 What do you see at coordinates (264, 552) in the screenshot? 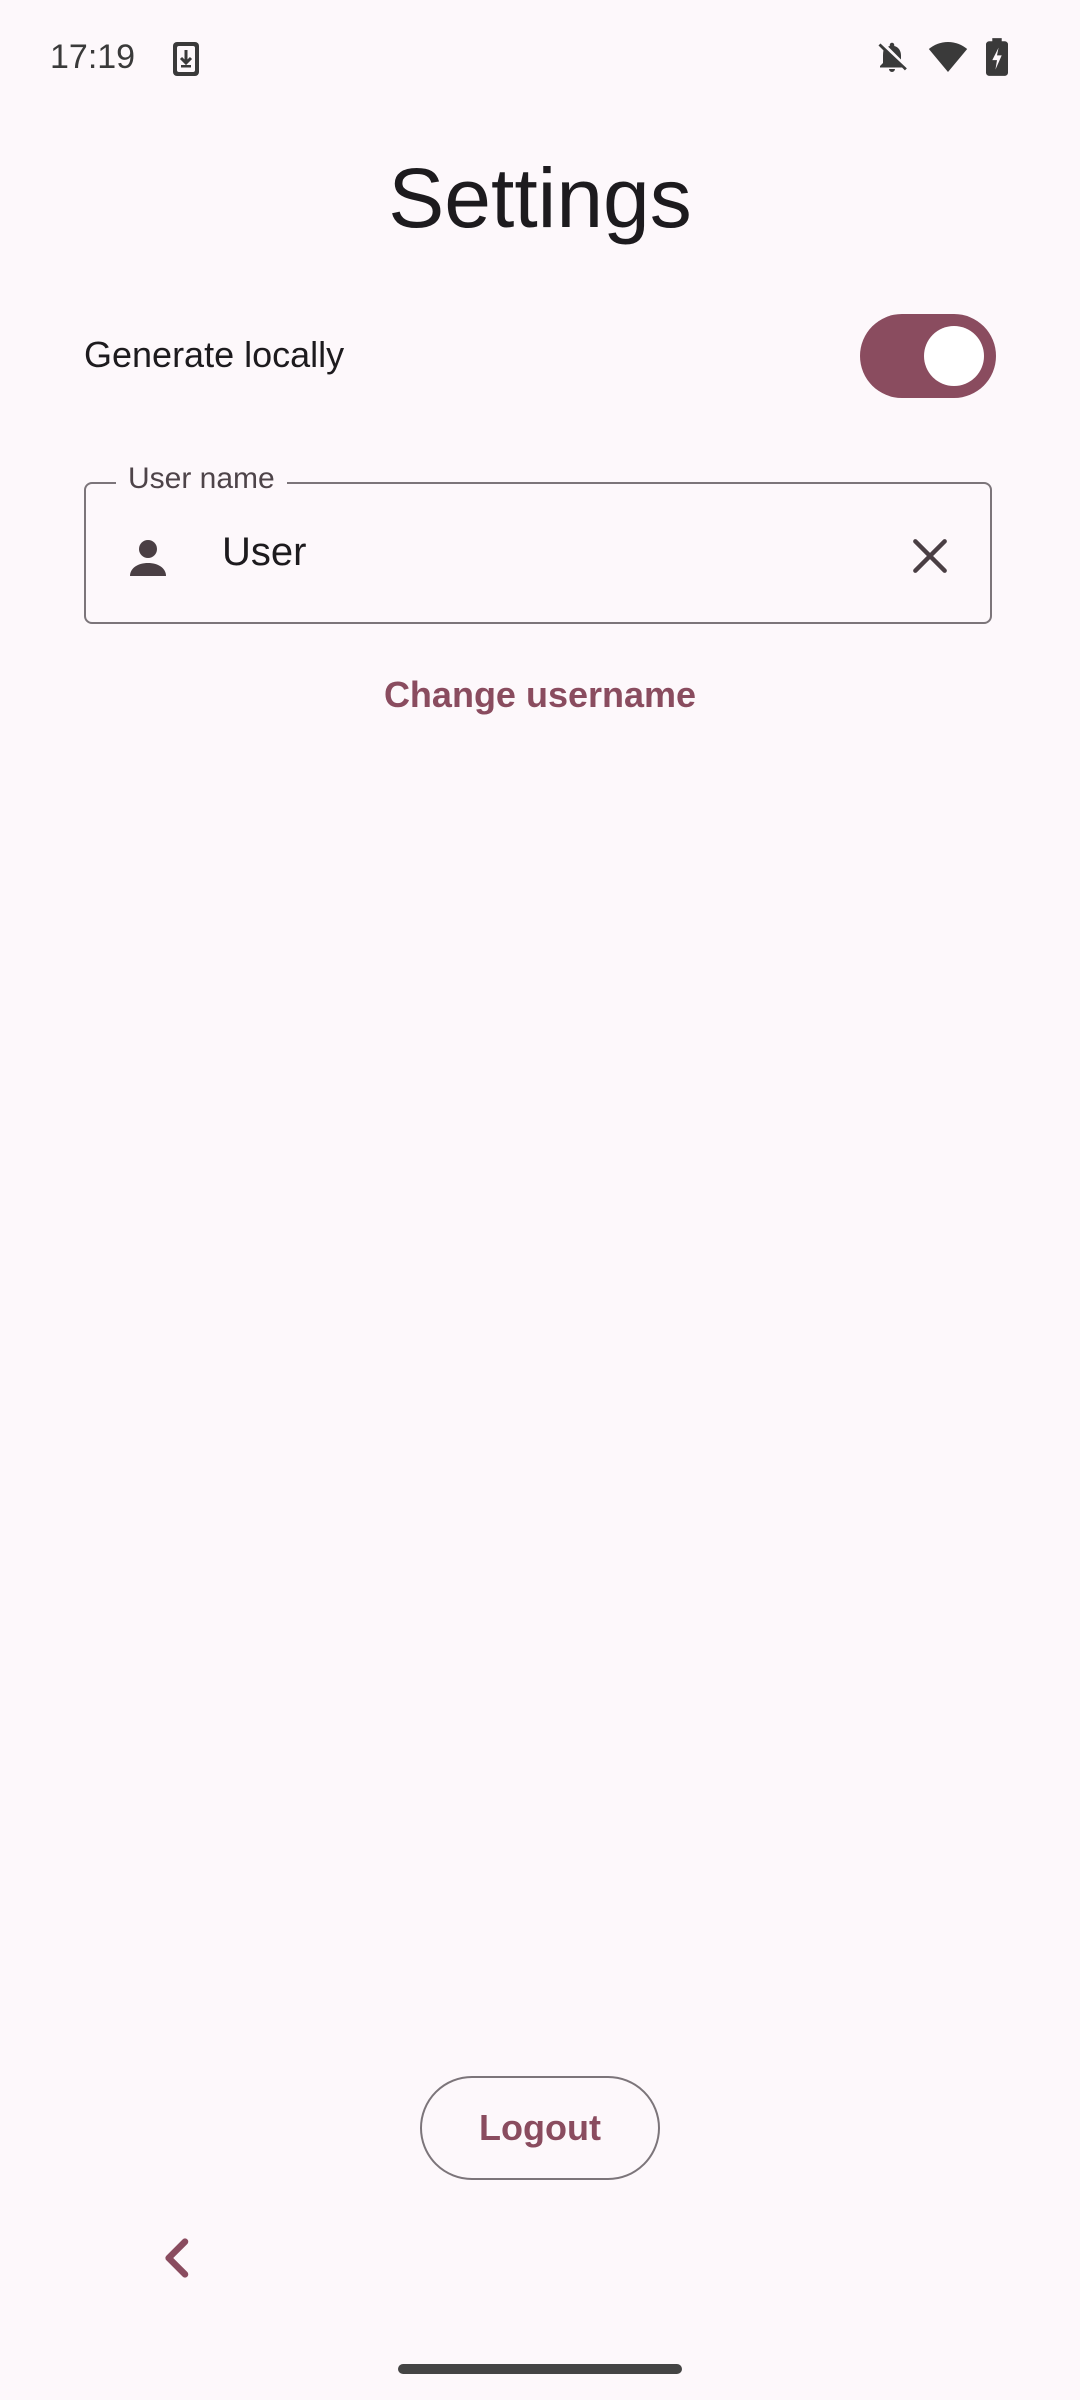
I see `username-input: User` at bounding box center [264, 552].